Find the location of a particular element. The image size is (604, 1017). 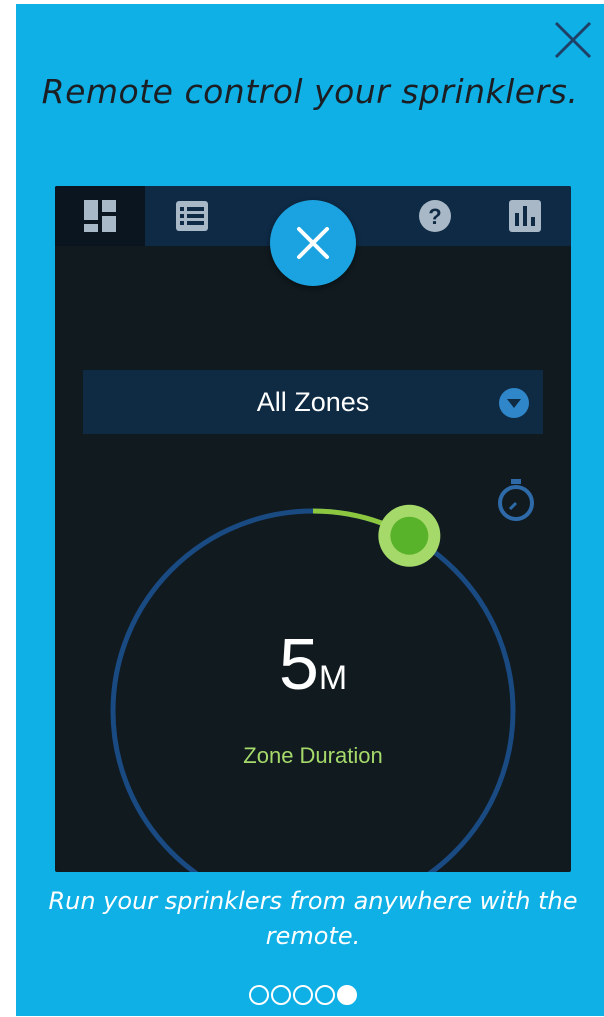

close-icon is located at coordinates (573, 40).